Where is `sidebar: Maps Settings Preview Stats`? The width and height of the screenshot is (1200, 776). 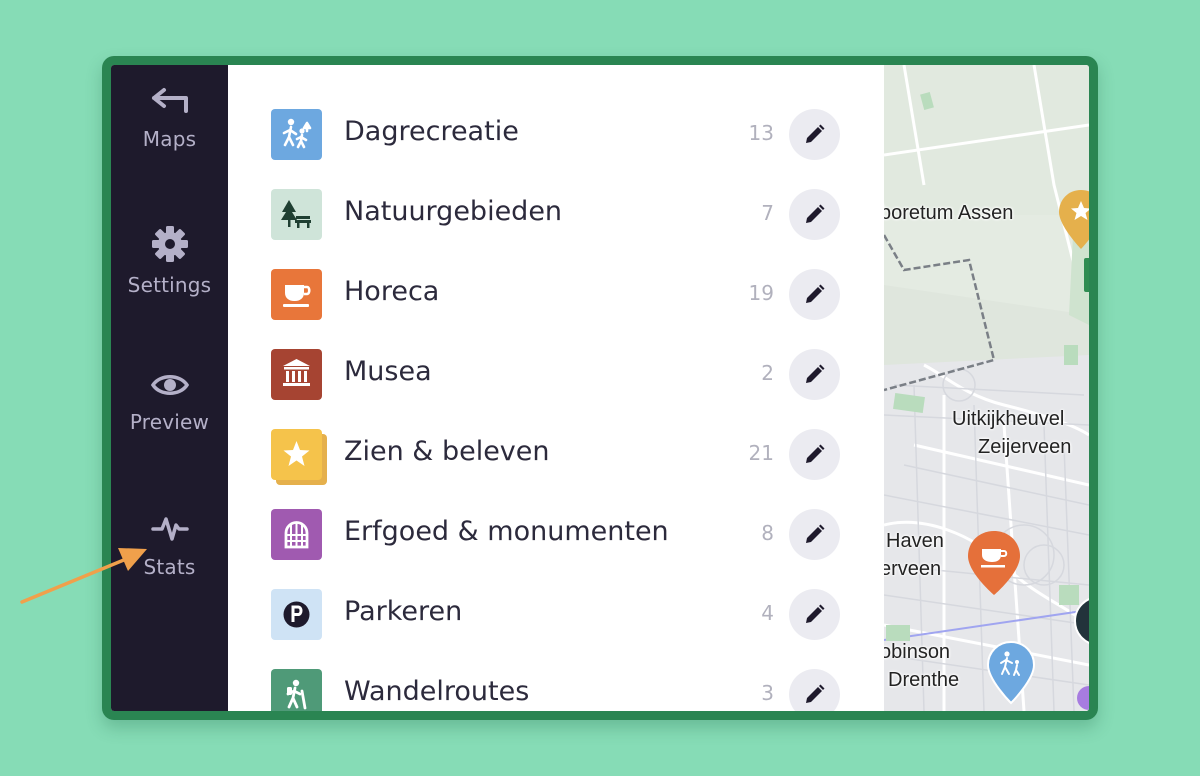
sidebar: Maps Settings Preview Stats is located at coordinates (169, 388).